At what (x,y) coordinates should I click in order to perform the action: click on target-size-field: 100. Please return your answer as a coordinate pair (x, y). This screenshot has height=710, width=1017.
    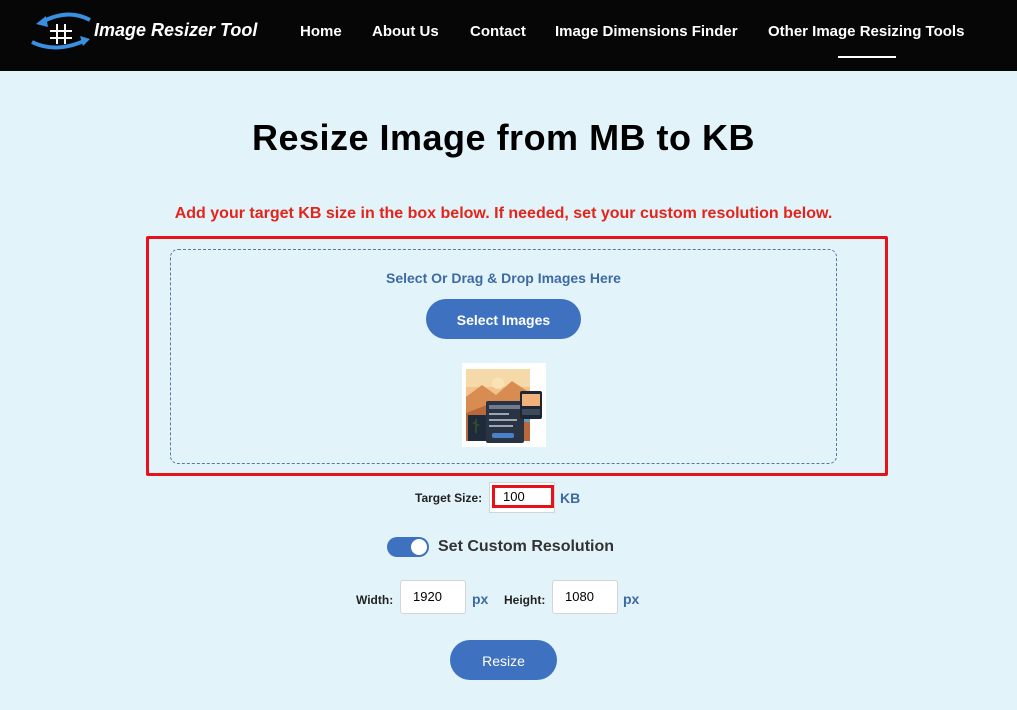
    Looking at the image, I should click on (522, 497).